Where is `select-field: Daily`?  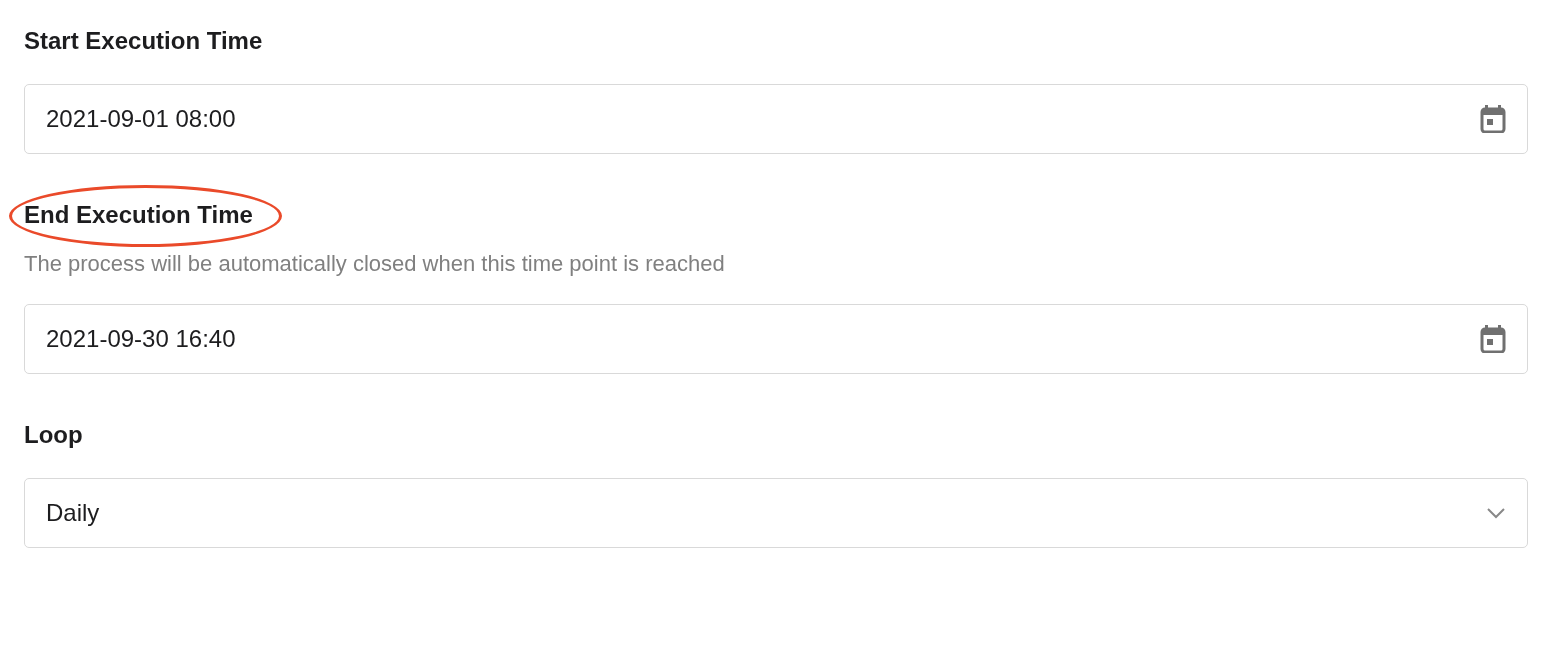
select-field: Daily is located at coordinates (776, 513).